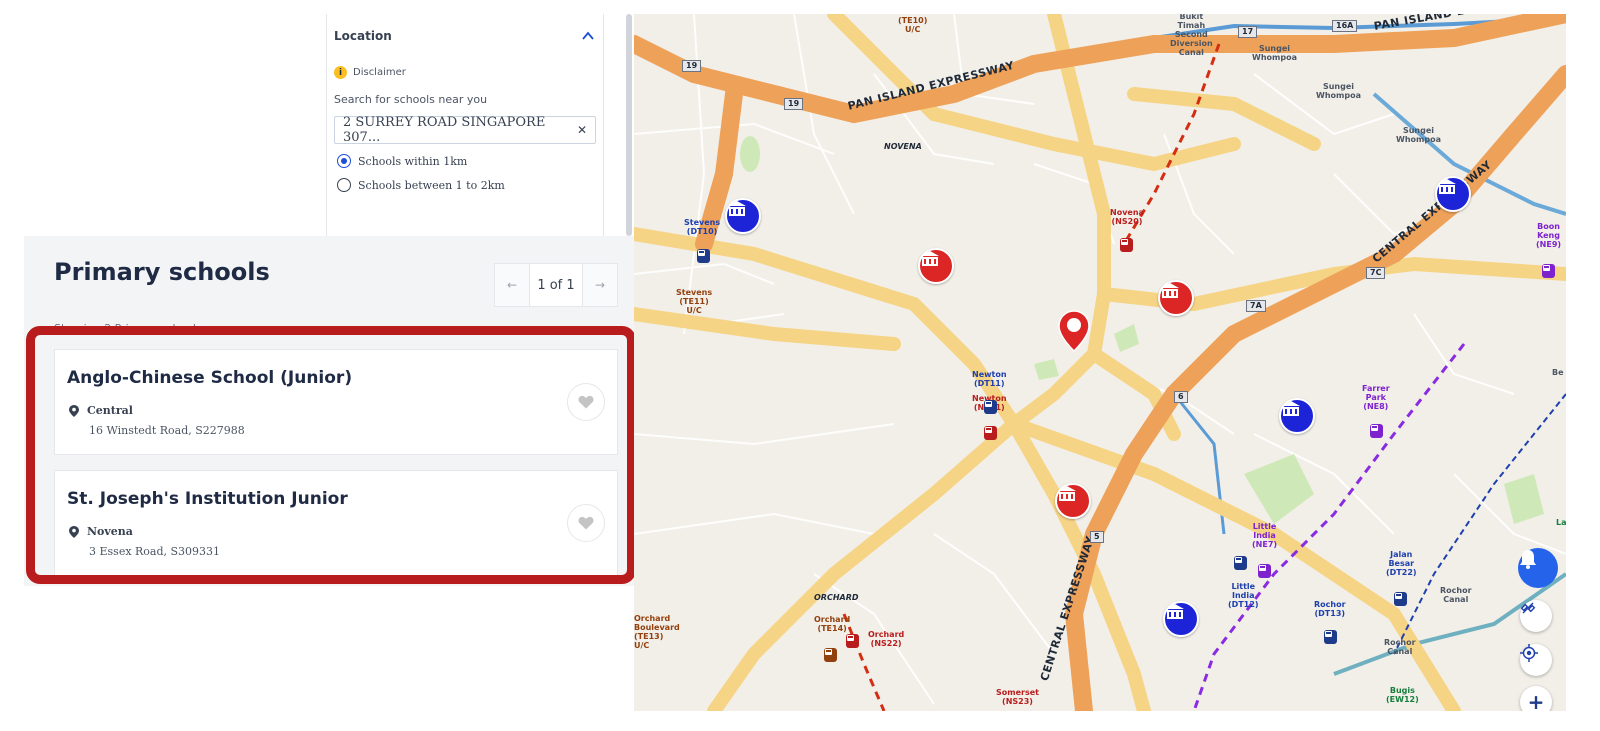  What do you see at coordinates (413, 161) in the screenshot?
I see `radius-option-label: Schools within 1km` at bounding box center [413, 161].